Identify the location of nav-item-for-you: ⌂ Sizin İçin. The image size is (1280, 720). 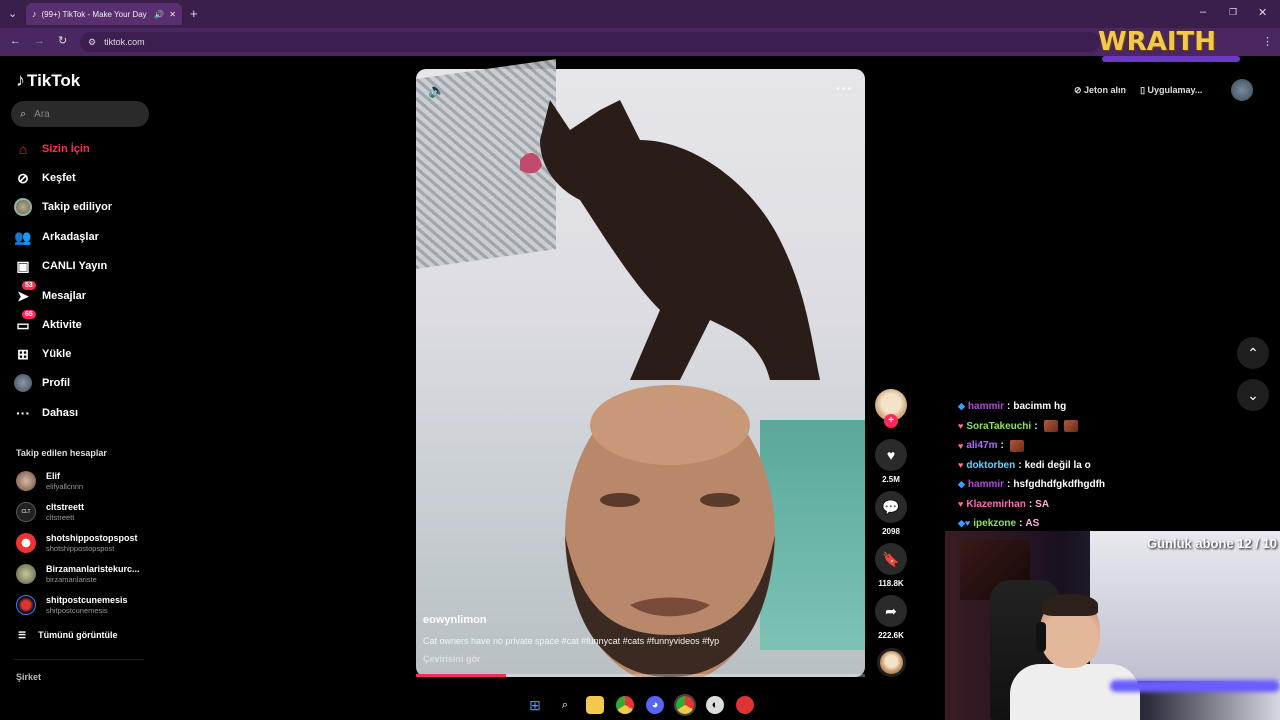
(52, 149).